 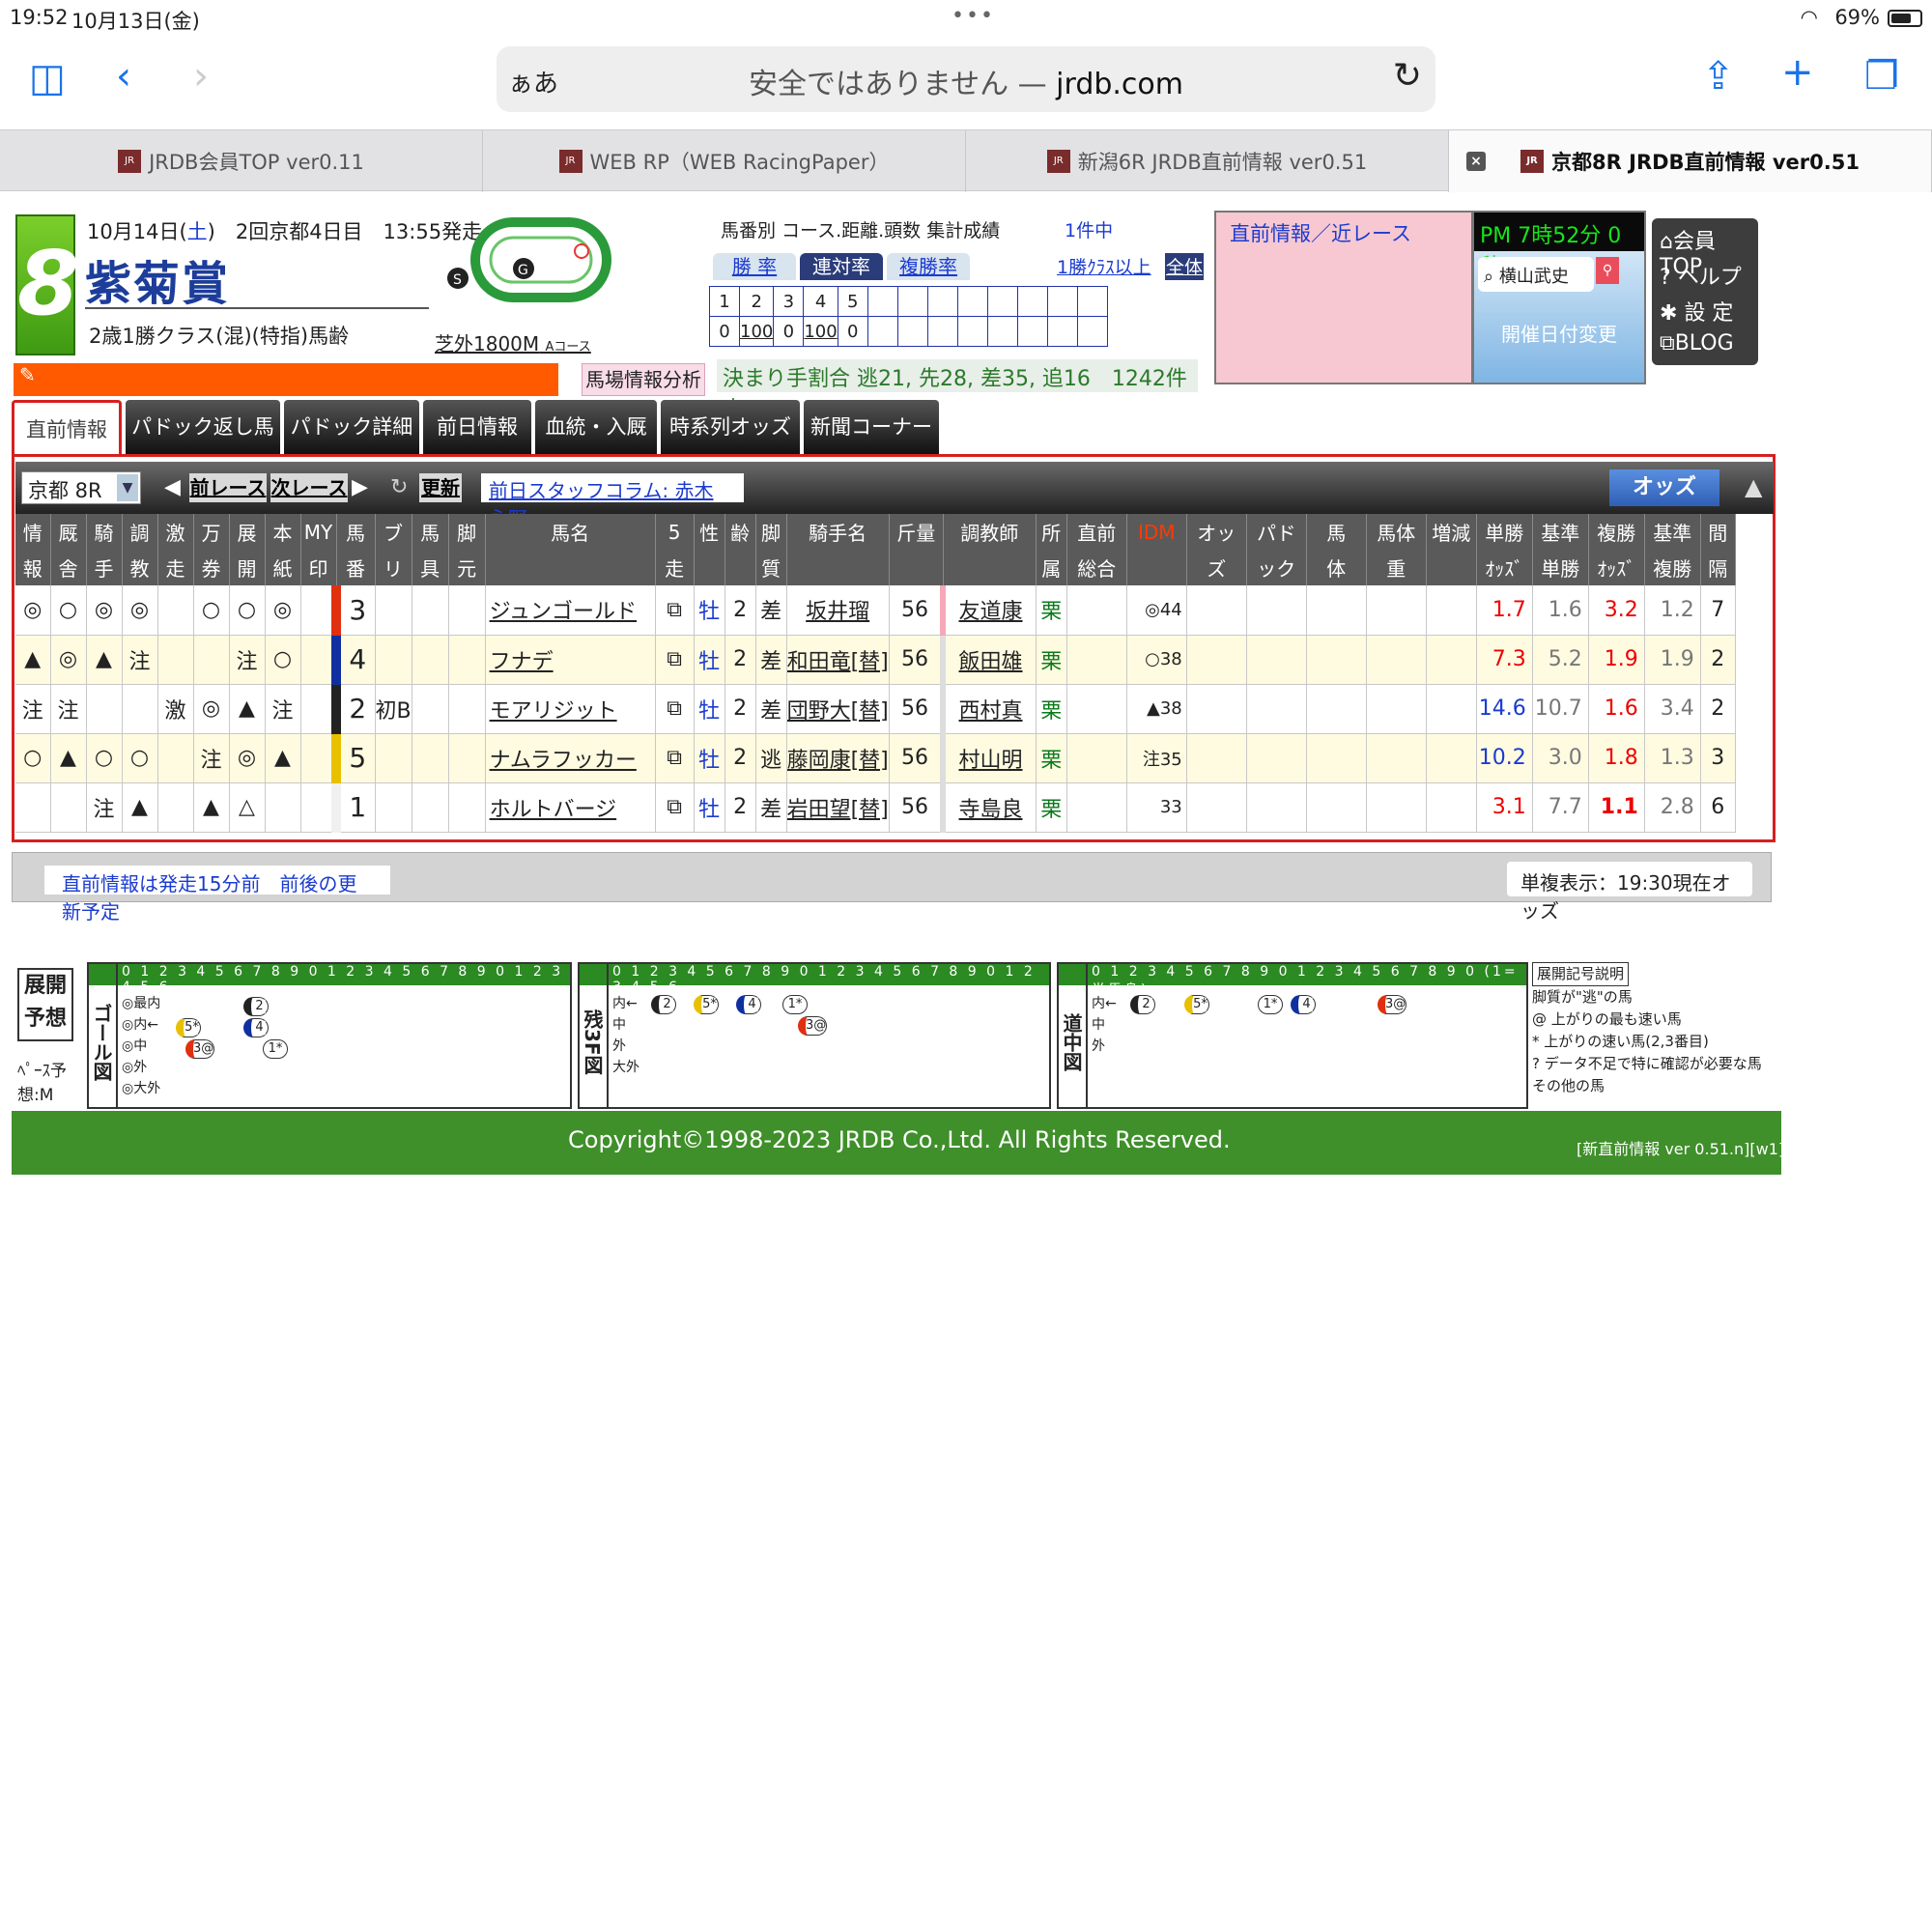 I want to click on mark-cell: ○, so click(x=33, y=758).